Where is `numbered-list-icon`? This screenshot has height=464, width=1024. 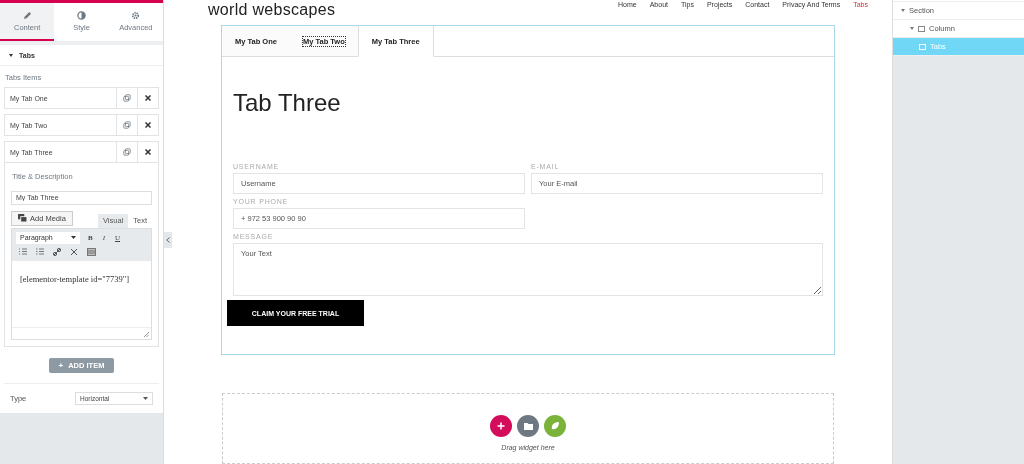 numbered-list-icon is located at coordinates (40, 251).